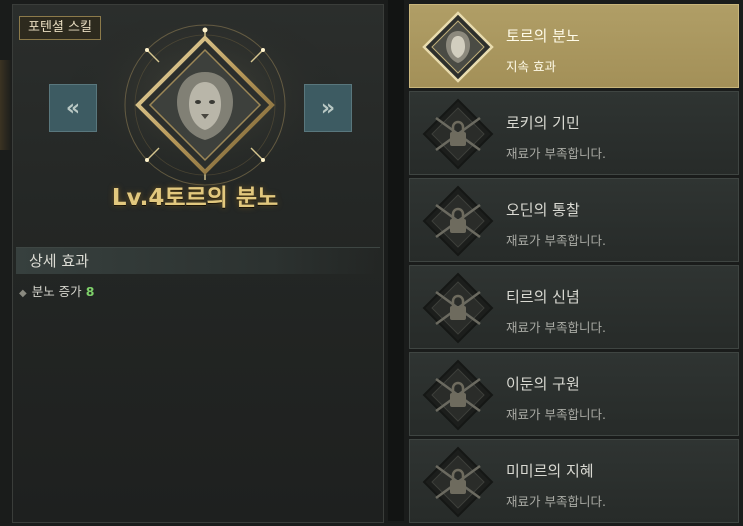 The image size is (743, 526). What do you see at coordinates (574, 133) in the screenshot?
I see `skill-item-loki: 로키의 기민 재료가 부족합니다.` at bounding box center [574, 133].